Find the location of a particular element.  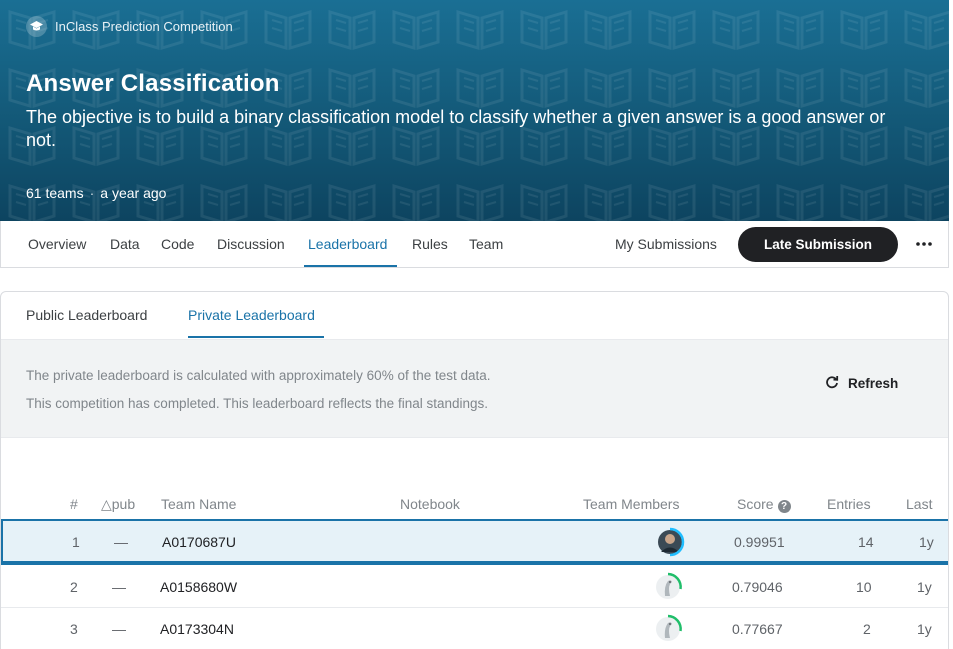

competition-age: a year ago is located at coordinates (133, 193).